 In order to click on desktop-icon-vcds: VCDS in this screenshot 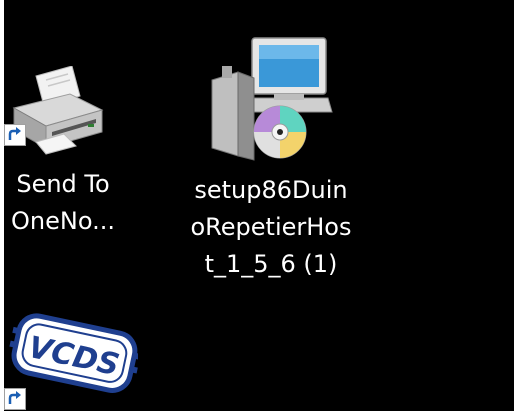, I will do `click(81, 355)`.